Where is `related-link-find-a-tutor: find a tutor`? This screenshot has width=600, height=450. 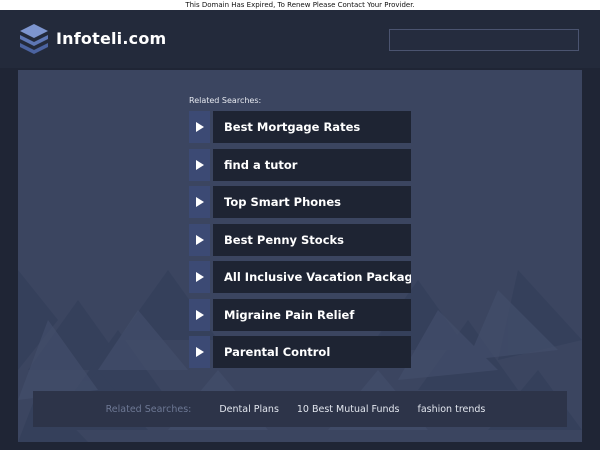
related-link-find-a-tutor: find a tutor is located at coordinates (300, 164).